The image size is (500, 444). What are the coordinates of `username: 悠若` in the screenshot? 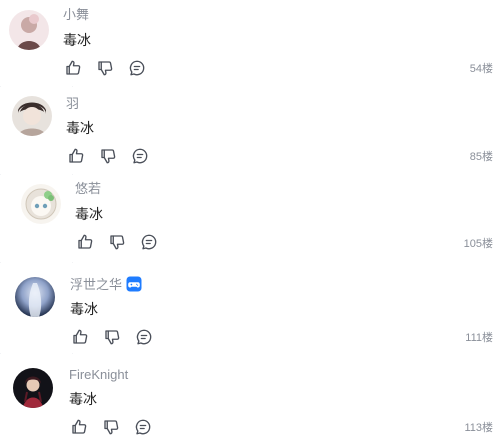 It's located at (88, 189).